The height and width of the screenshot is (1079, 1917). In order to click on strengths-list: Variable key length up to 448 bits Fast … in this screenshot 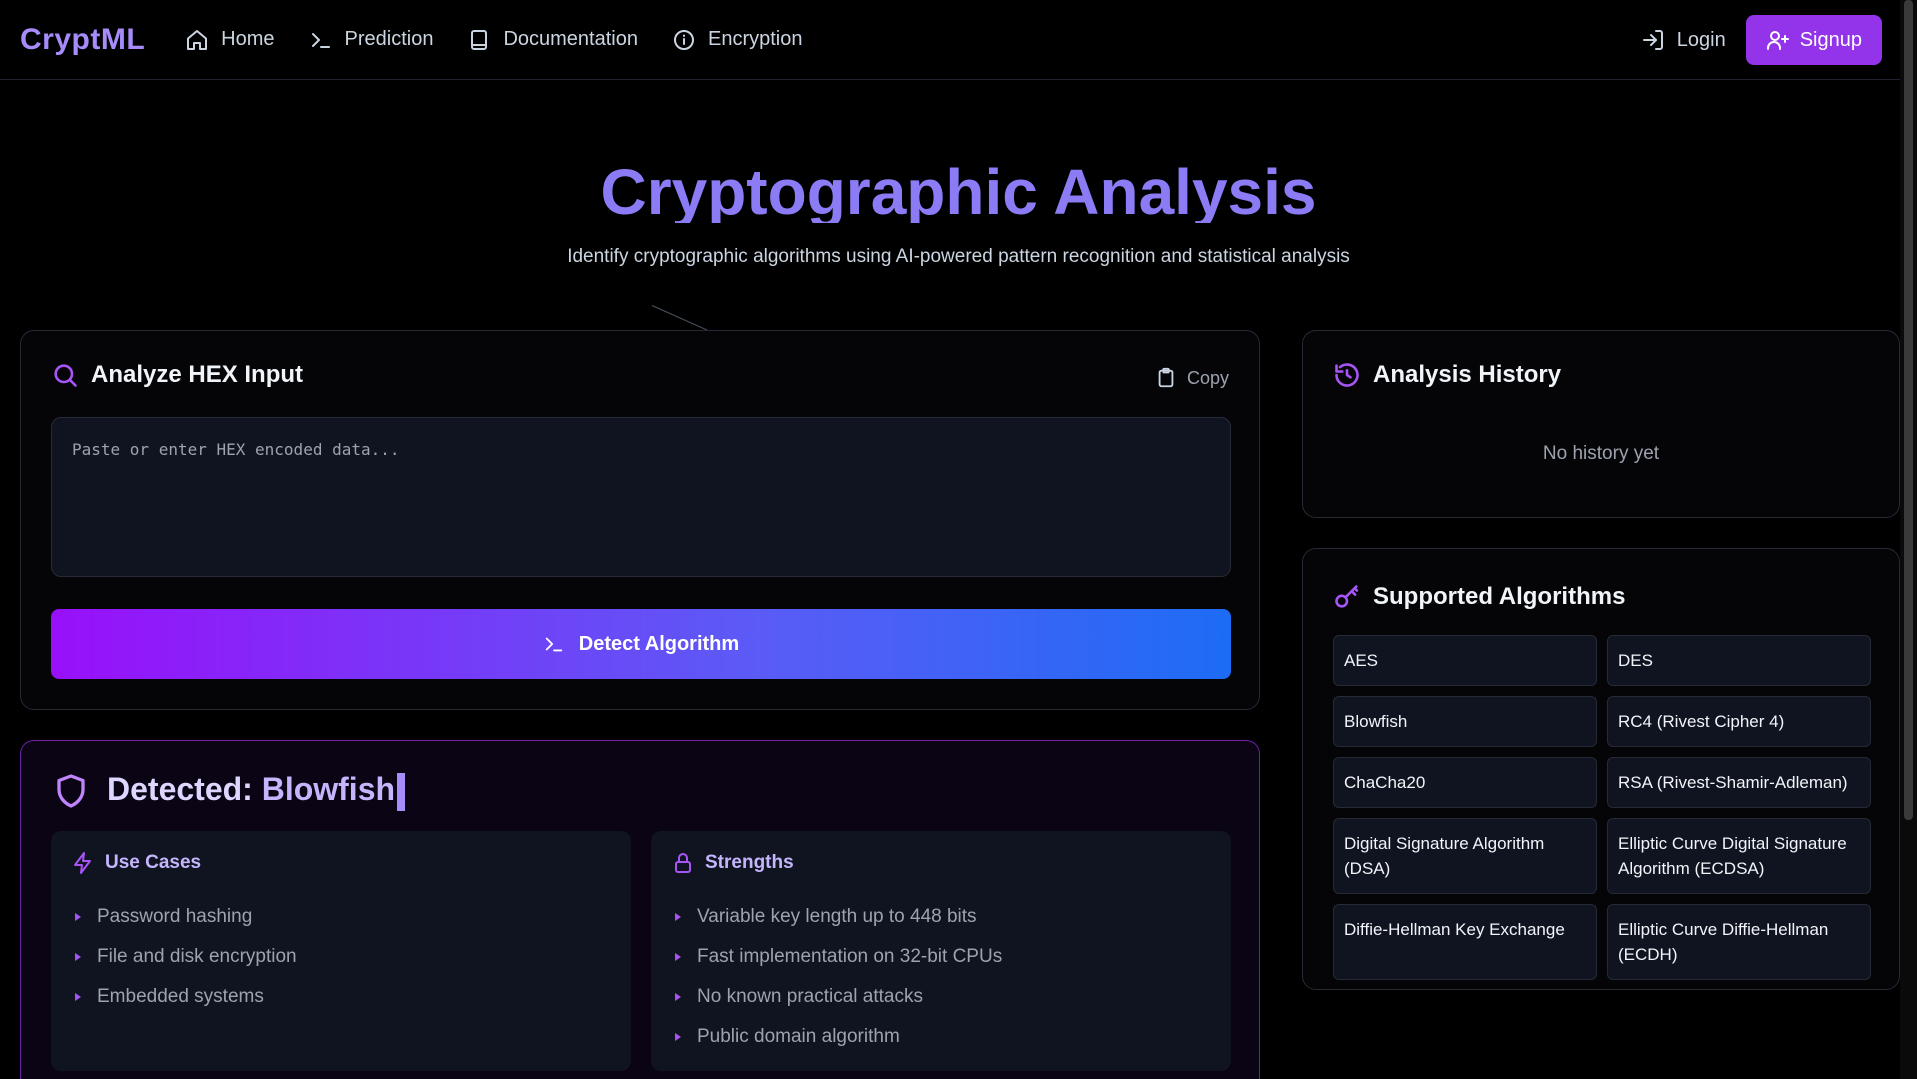, I will do `click(838, 977)`.